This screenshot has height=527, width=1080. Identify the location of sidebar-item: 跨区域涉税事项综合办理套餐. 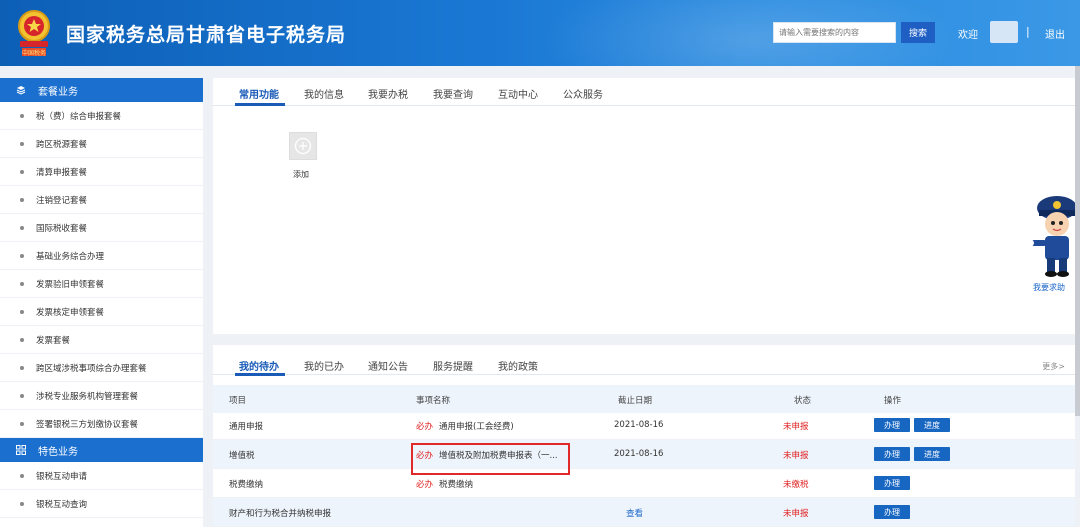
(101, 368).